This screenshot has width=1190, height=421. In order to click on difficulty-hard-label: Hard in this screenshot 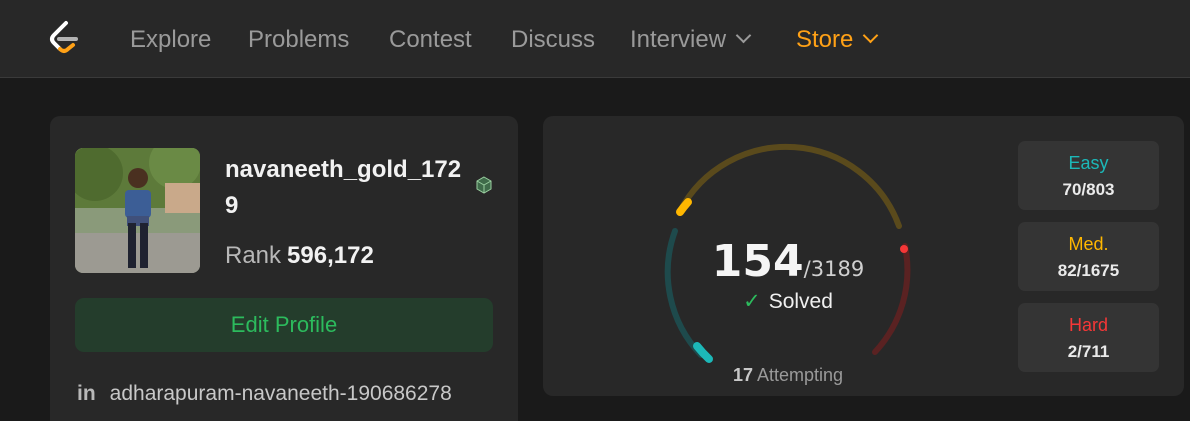, I will do `click(1088, 325)`.